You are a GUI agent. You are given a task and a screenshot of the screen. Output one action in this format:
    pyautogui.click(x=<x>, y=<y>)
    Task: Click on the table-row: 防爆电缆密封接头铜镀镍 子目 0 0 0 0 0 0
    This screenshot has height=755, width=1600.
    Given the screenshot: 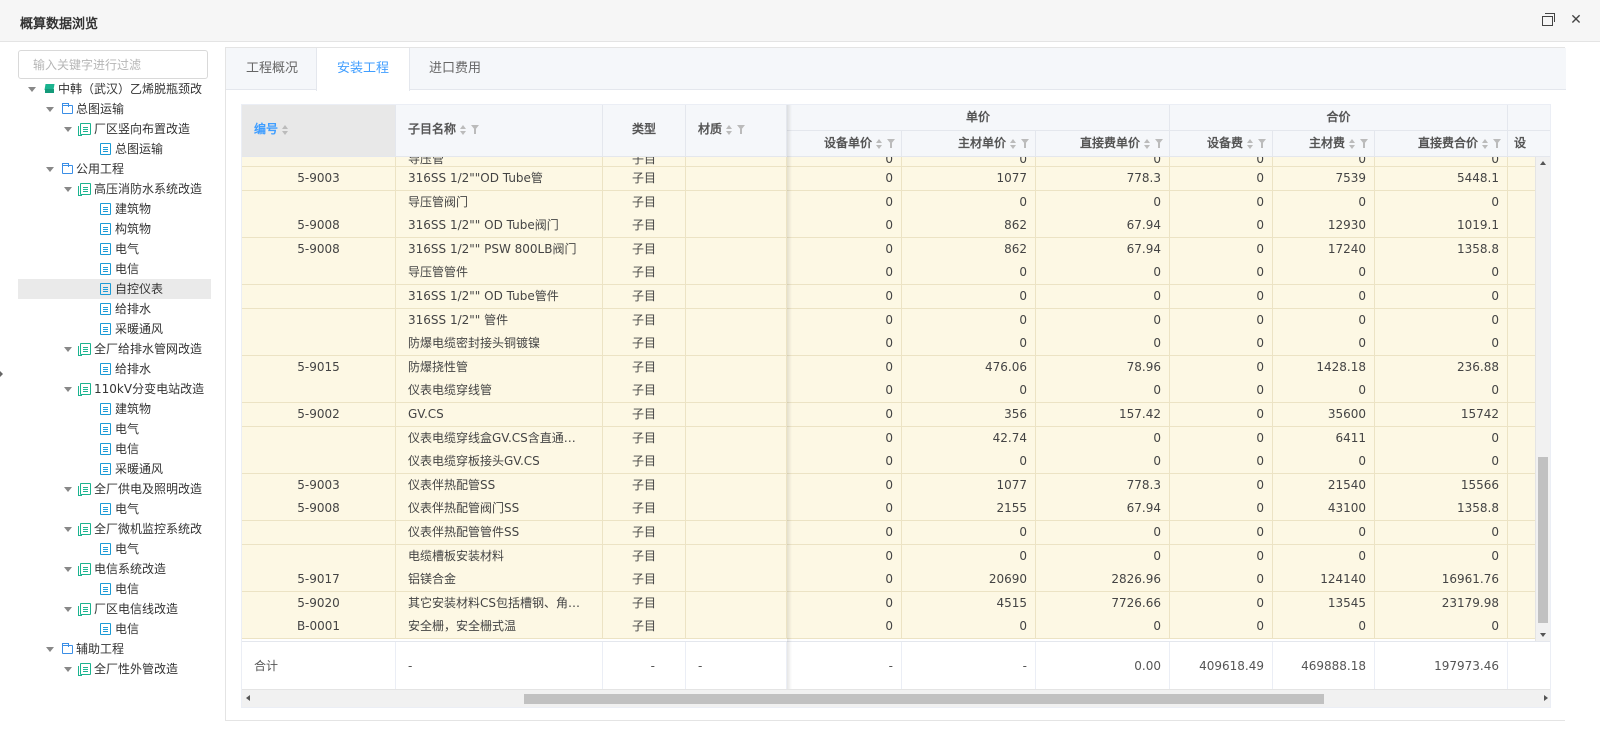 What is the action you would take?
    pyautogui.click(x=896, y=344)
    